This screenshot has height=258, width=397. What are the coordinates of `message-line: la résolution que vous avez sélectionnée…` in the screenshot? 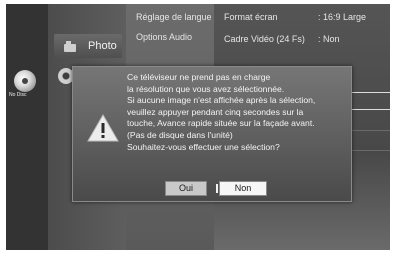 It's located at (206, 88).